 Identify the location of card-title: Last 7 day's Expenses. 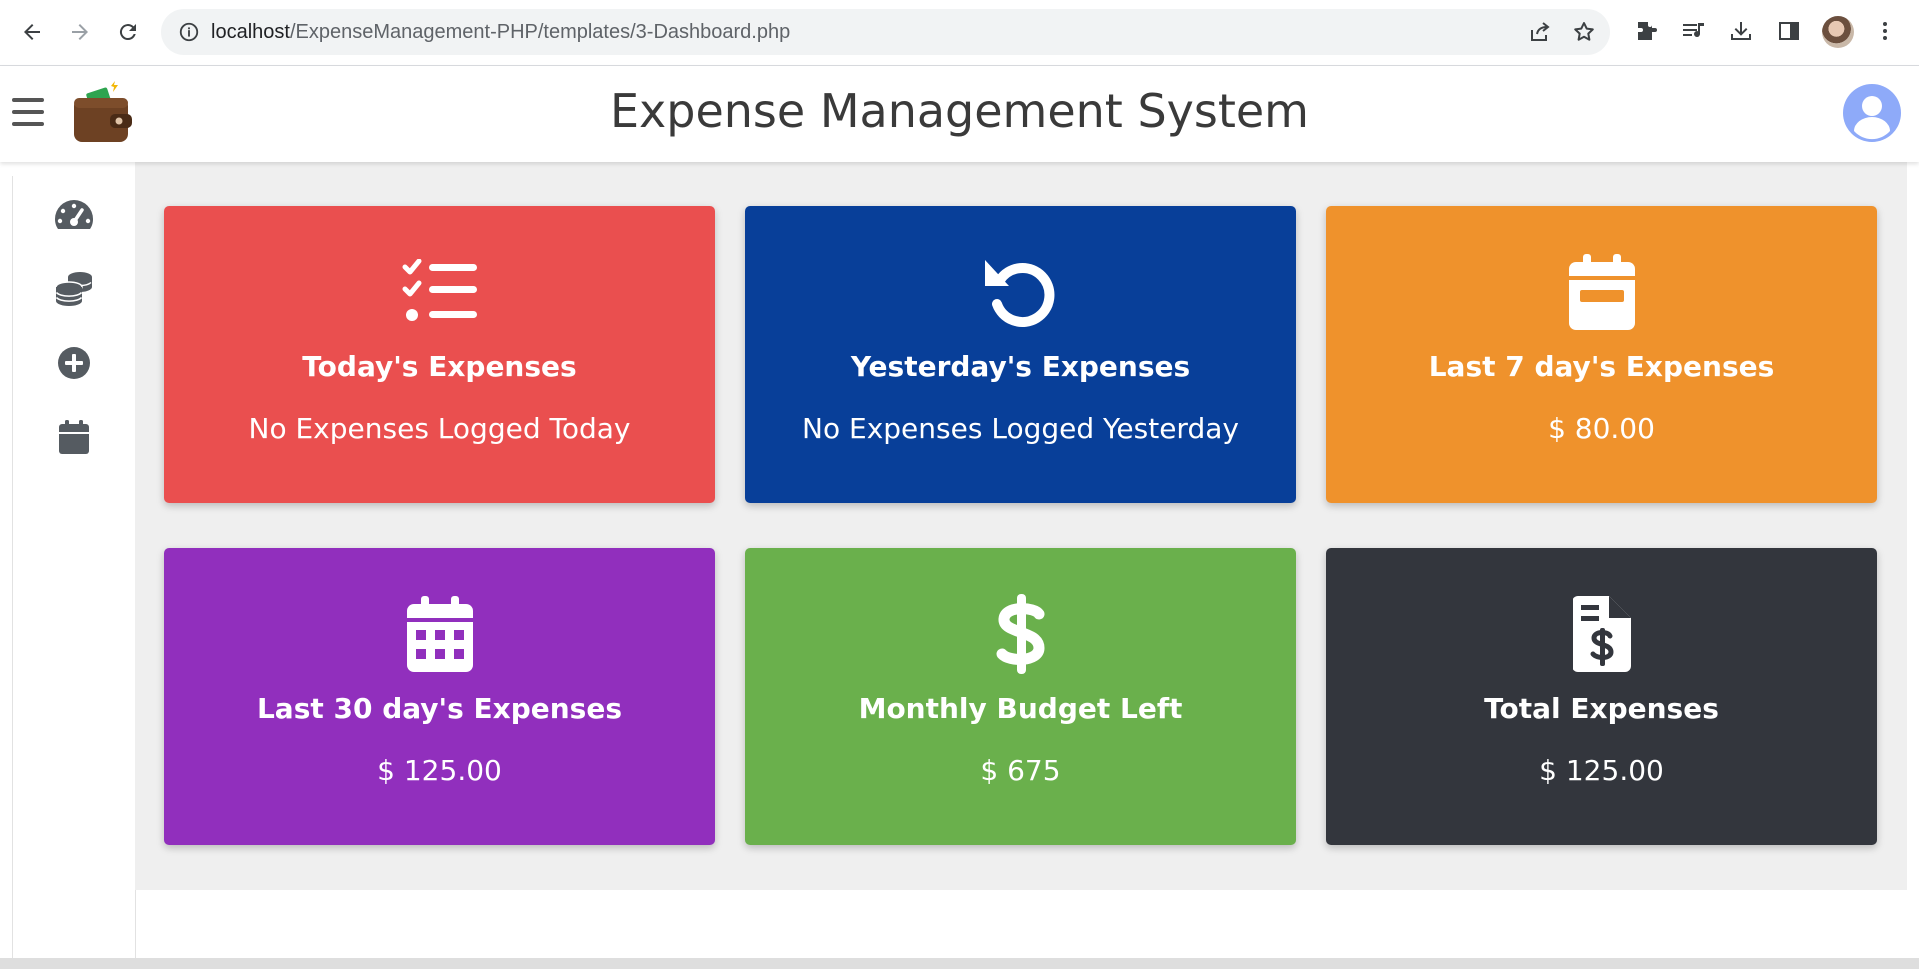
(1601, 366).